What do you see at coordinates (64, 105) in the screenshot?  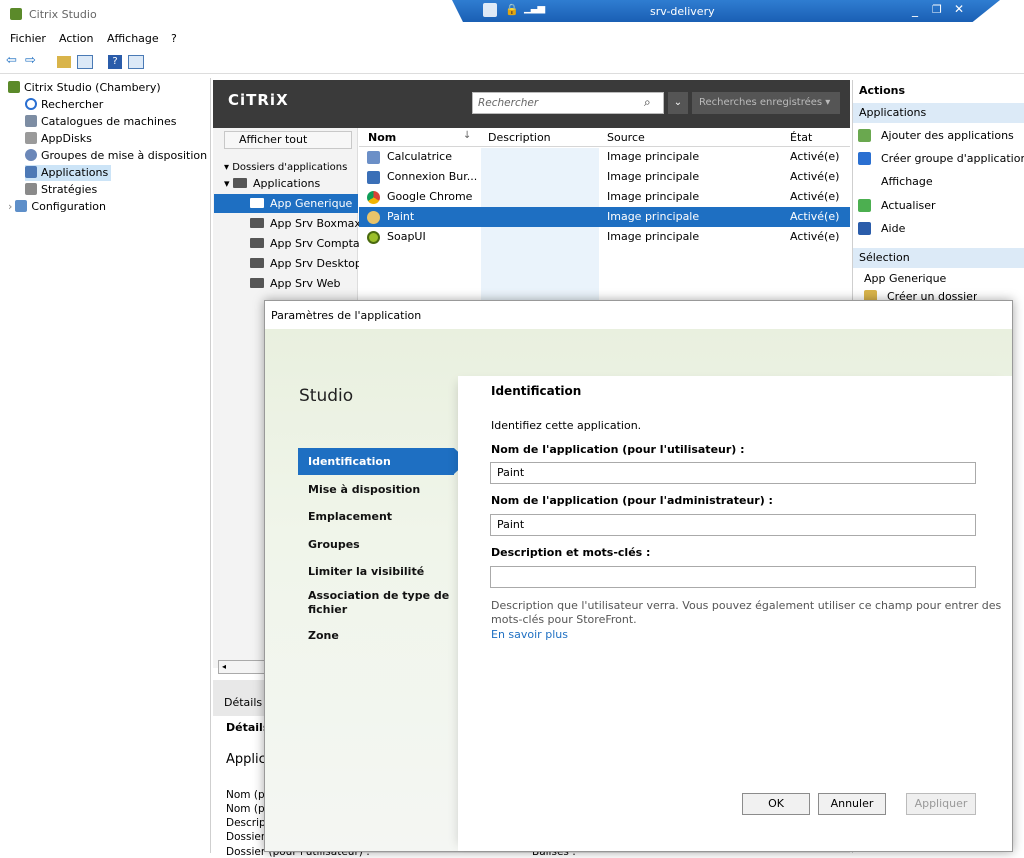 I see `tree-item-rechercher: Rechercher` at bounding box center [64, 105].